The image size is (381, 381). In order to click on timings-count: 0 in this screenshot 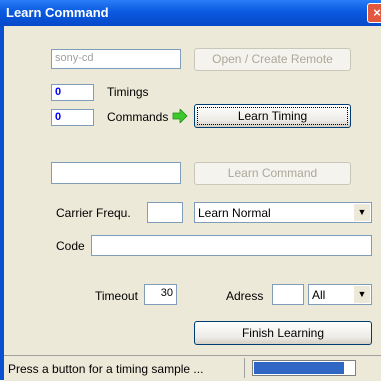, I will do `click(72, 92)`.